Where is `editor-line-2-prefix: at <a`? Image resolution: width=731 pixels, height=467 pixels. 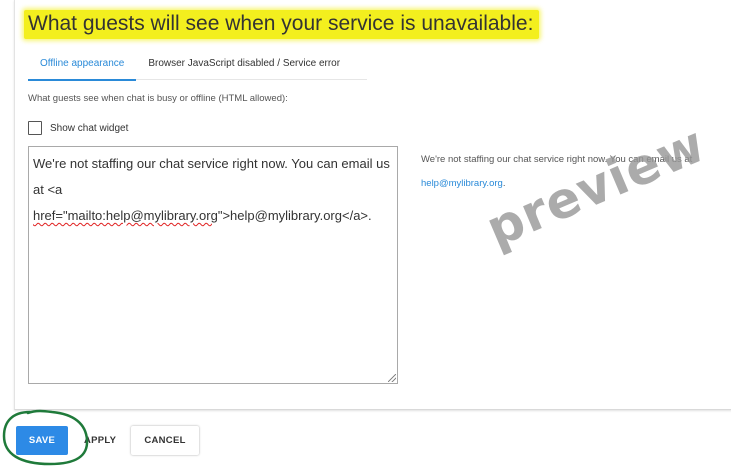
editor-line-2-prefix: at <a is located at coordinates (48, 189).